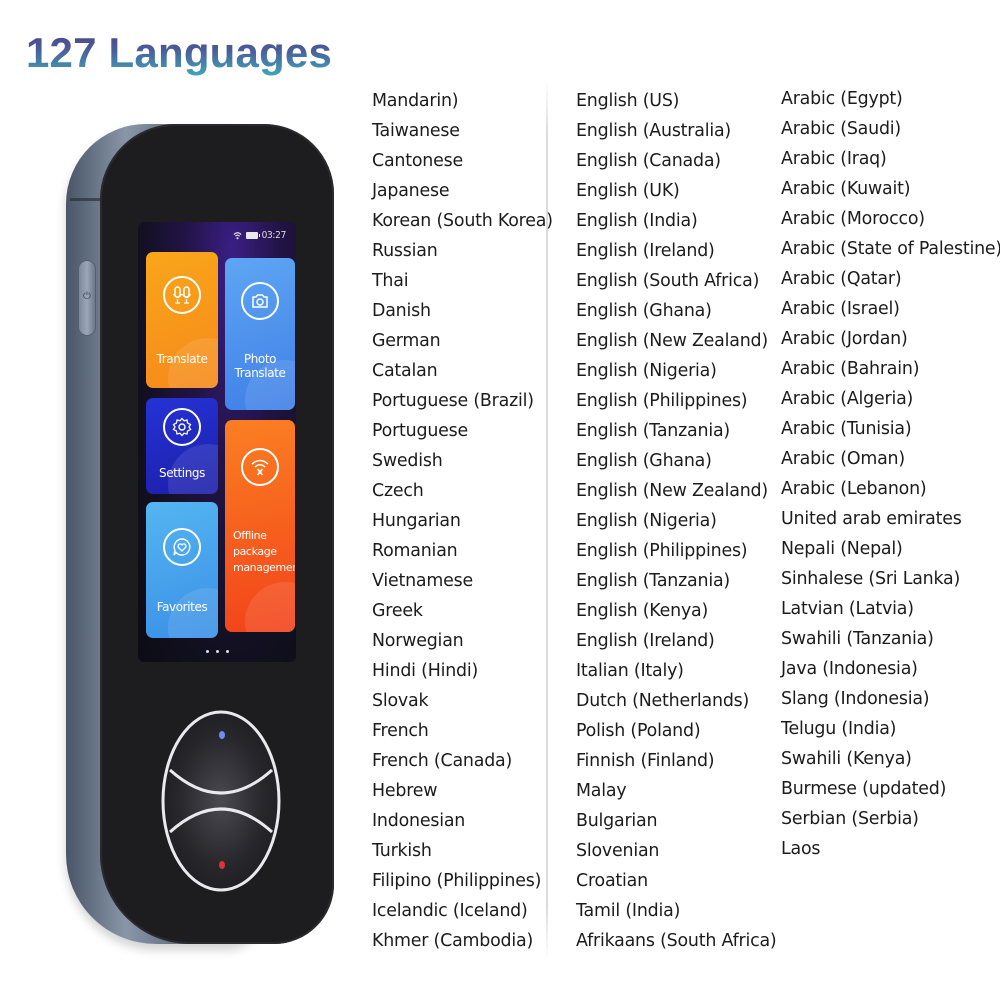 This screenshot has width=1000, height=1000. Describe the element at coordinates (637, 221) in the screenshot. I see `language-item: English (India)` at that location.